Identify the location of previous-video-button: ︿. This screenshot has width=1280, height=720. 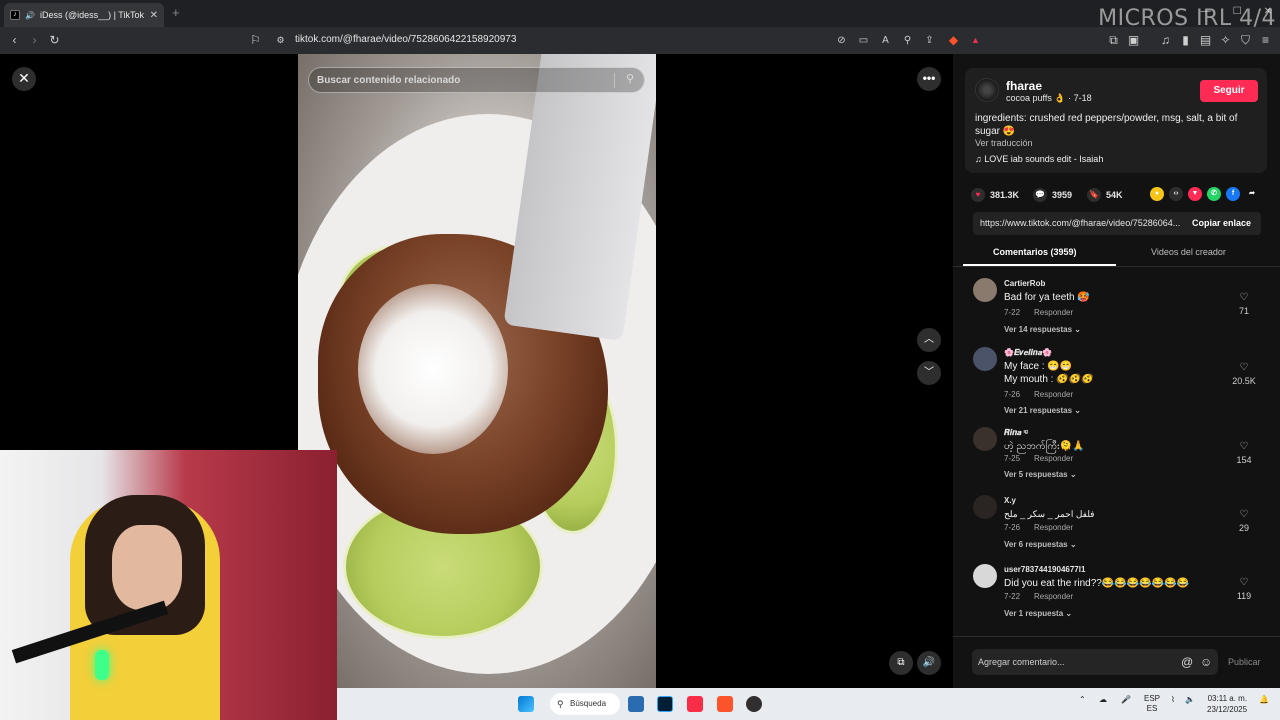
(929, 340).